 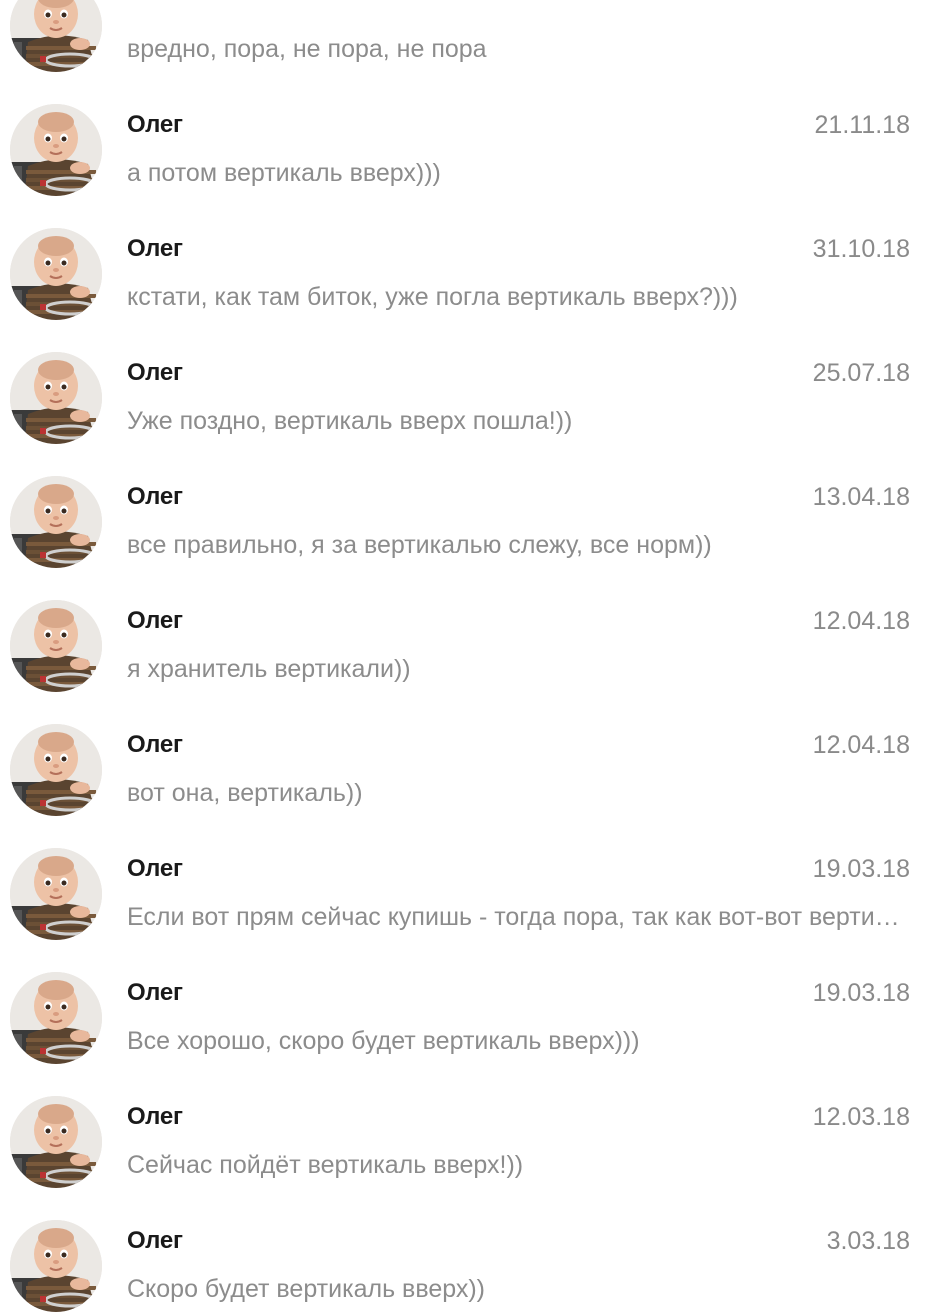 I want to click on conversation-row: Олег 12.04.18 я хранитель вертикали)), so click(x=464, y=624).